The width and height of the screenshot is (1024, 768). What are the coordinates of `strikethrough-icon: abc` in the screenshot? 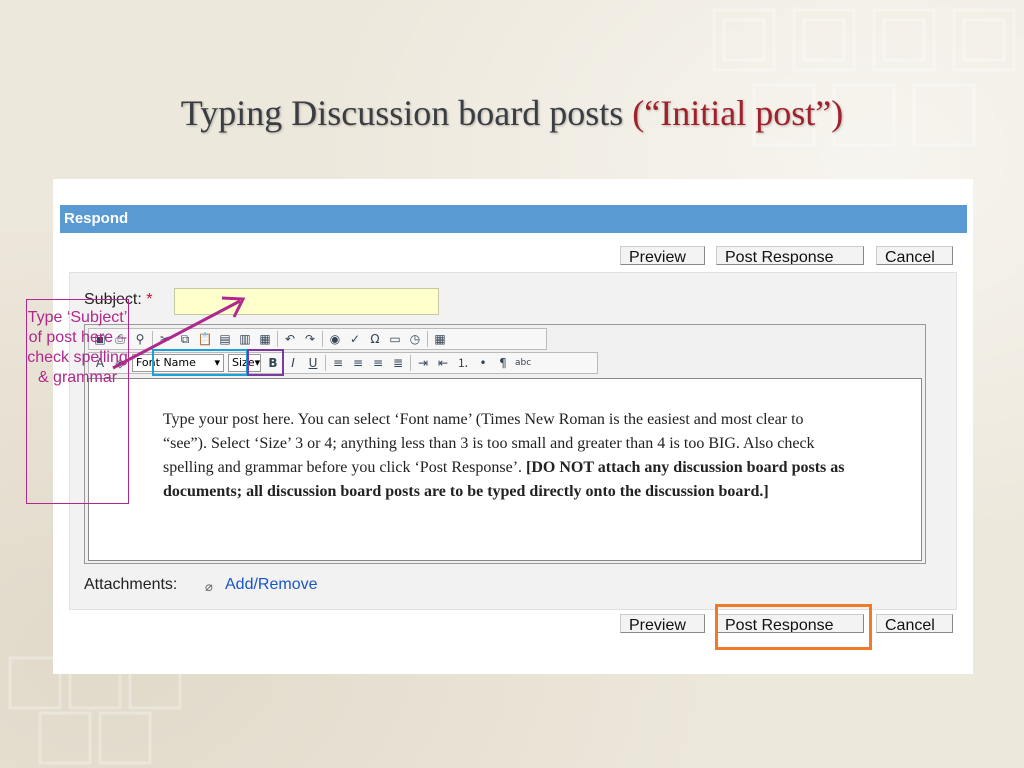 It's located at (523, 363).